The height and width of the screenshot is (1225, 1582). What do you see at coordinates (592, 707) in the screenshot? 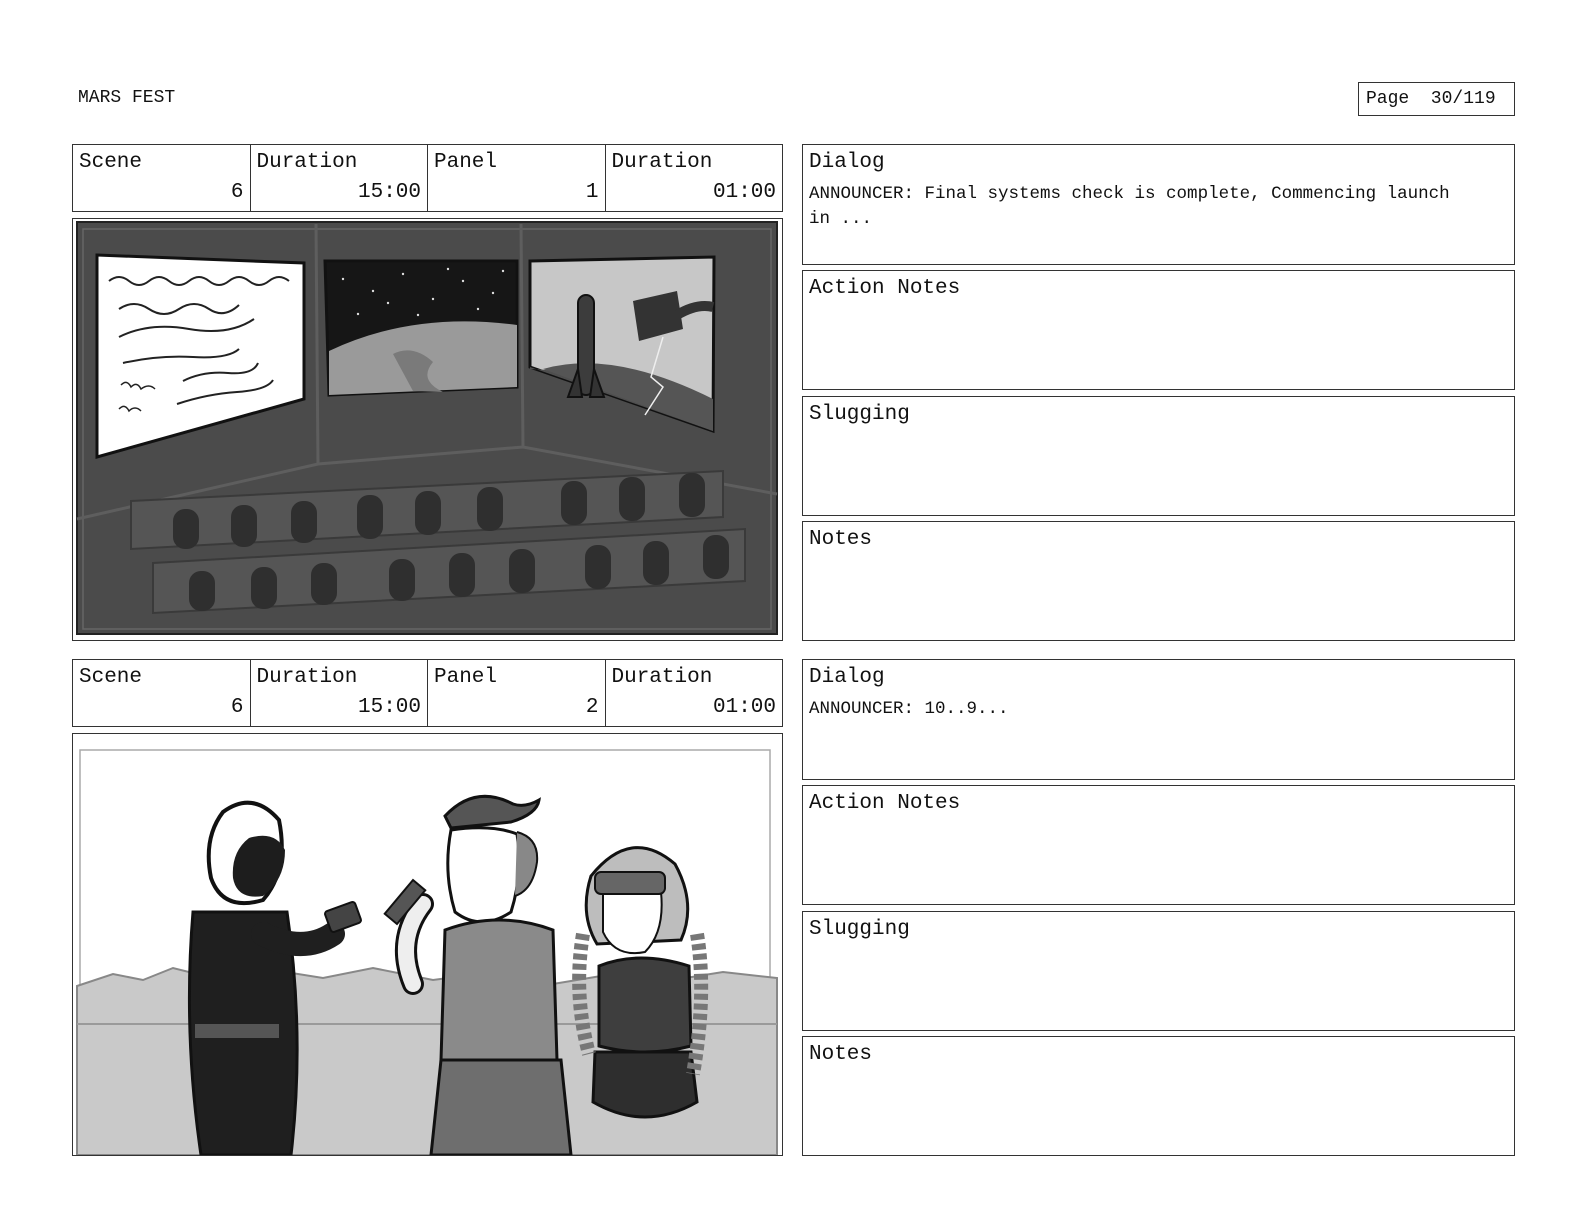
I see `panel-number: 2` at bounding box center [592, 707].